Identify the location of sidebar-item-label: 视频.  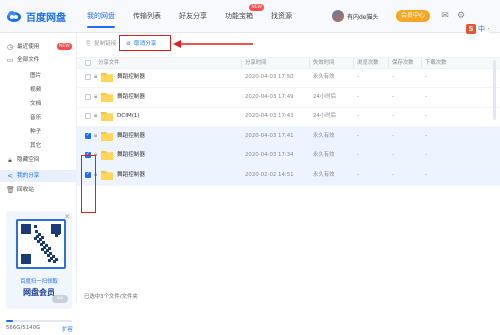
(36, 90).